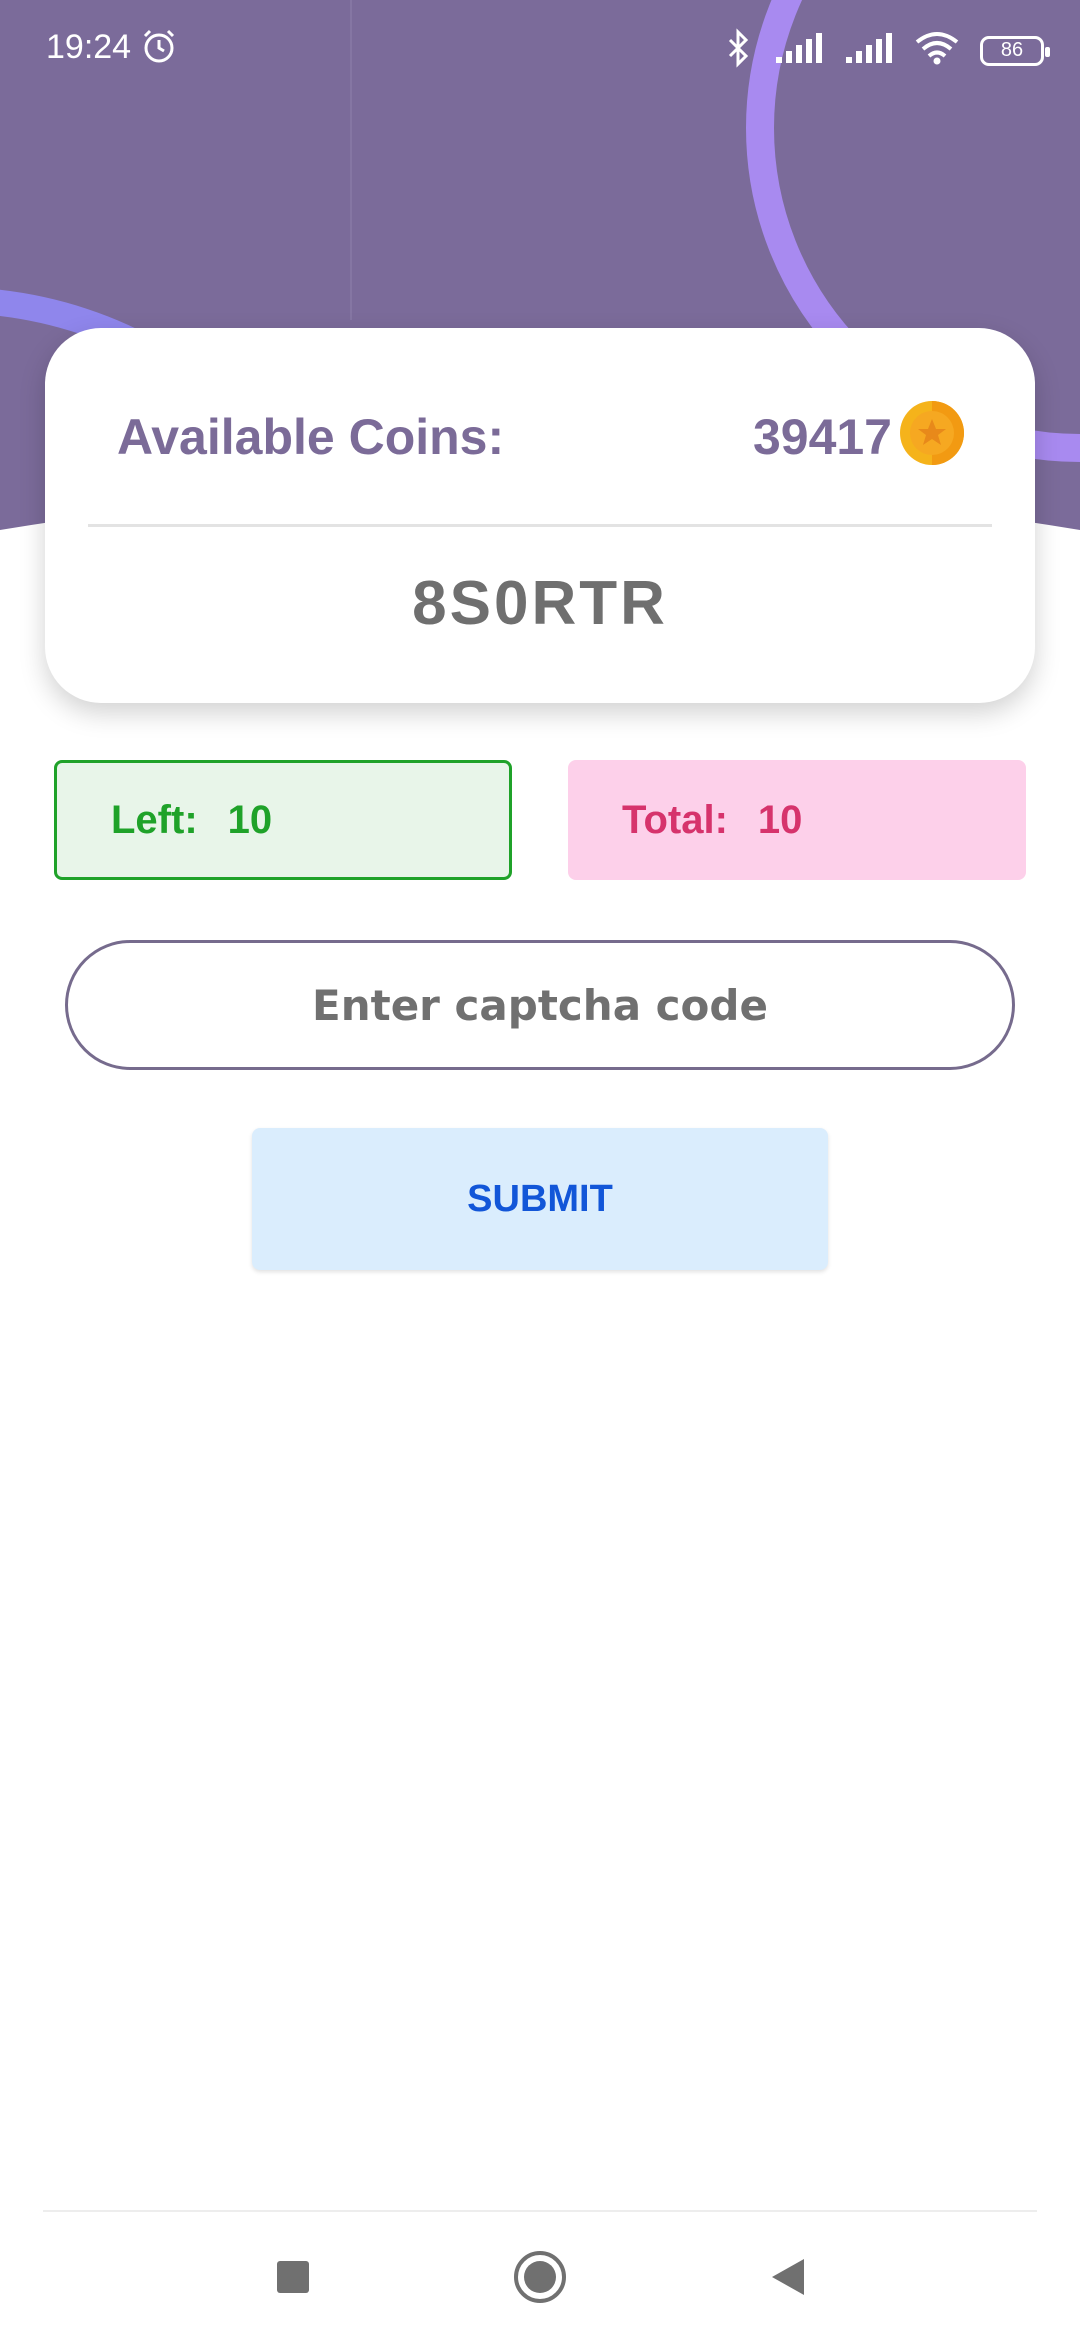  I want to click on back-button, so click(787, 2279).